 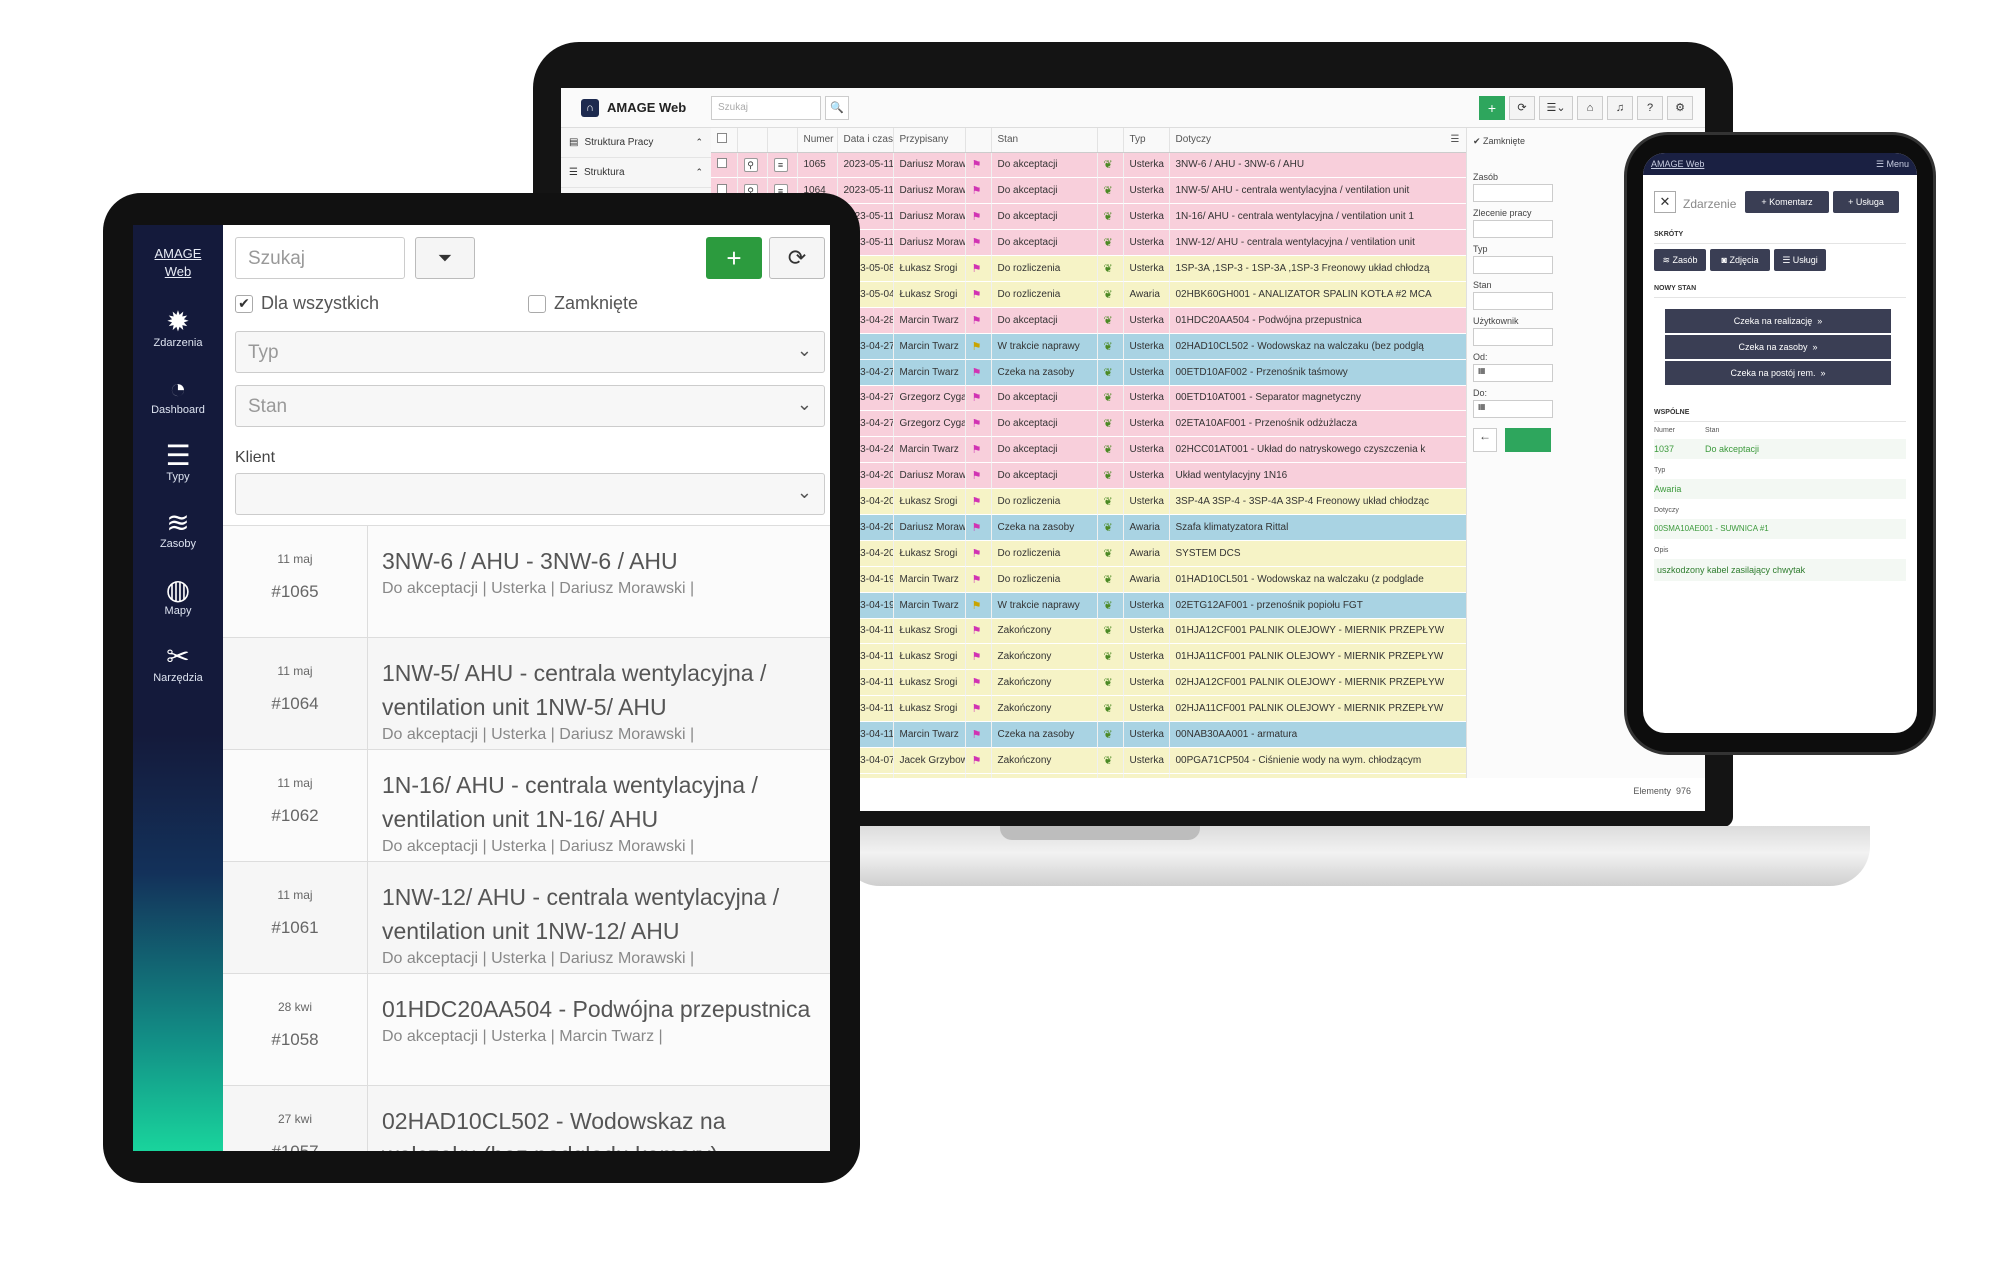 What do you see at coordinates (530, 406) in the screenshot?
I see `stan-select: Stan ⌄` at bounding box center [530, 406].